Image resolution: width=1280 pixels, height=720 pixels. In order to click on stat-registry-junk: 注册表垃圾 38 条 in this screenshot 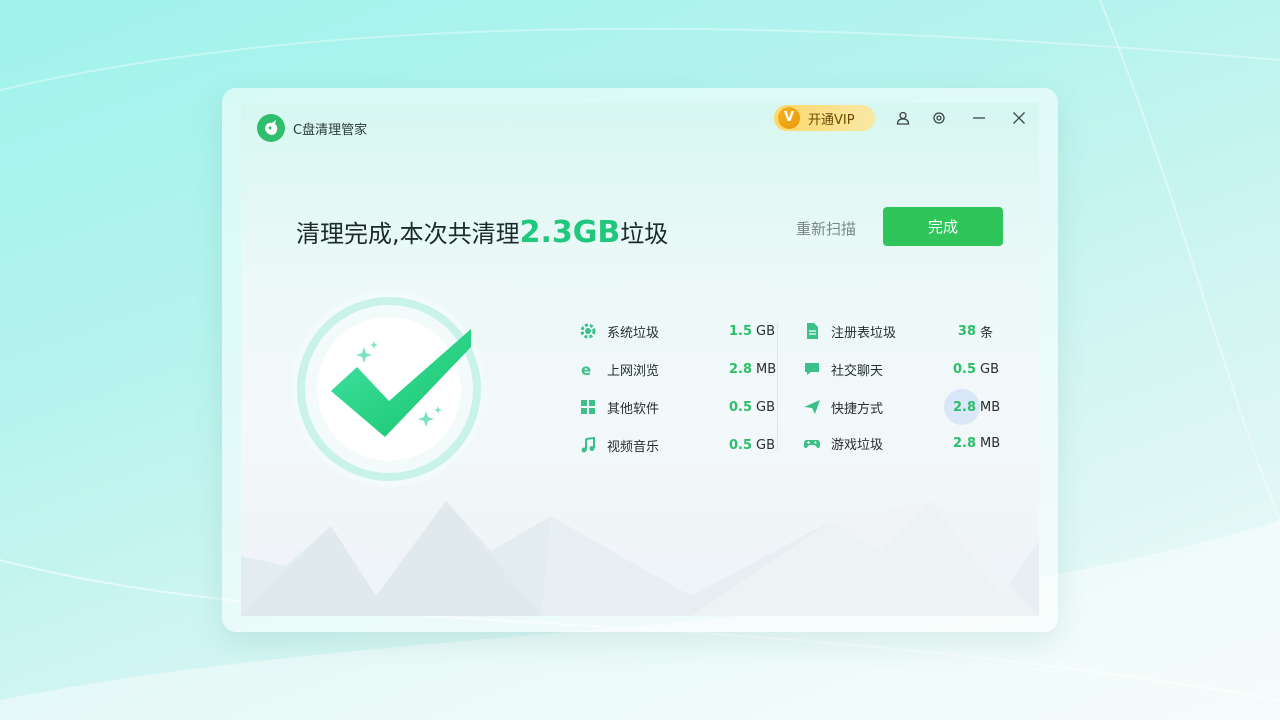, I will do `click(898, 331)`.